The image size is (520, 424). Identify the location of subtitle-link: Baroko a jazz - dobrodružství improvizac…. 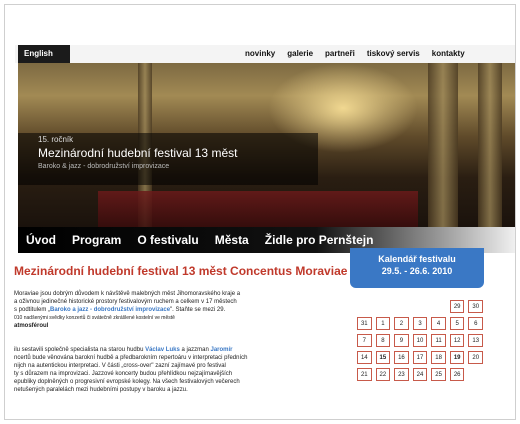
(110, 310).